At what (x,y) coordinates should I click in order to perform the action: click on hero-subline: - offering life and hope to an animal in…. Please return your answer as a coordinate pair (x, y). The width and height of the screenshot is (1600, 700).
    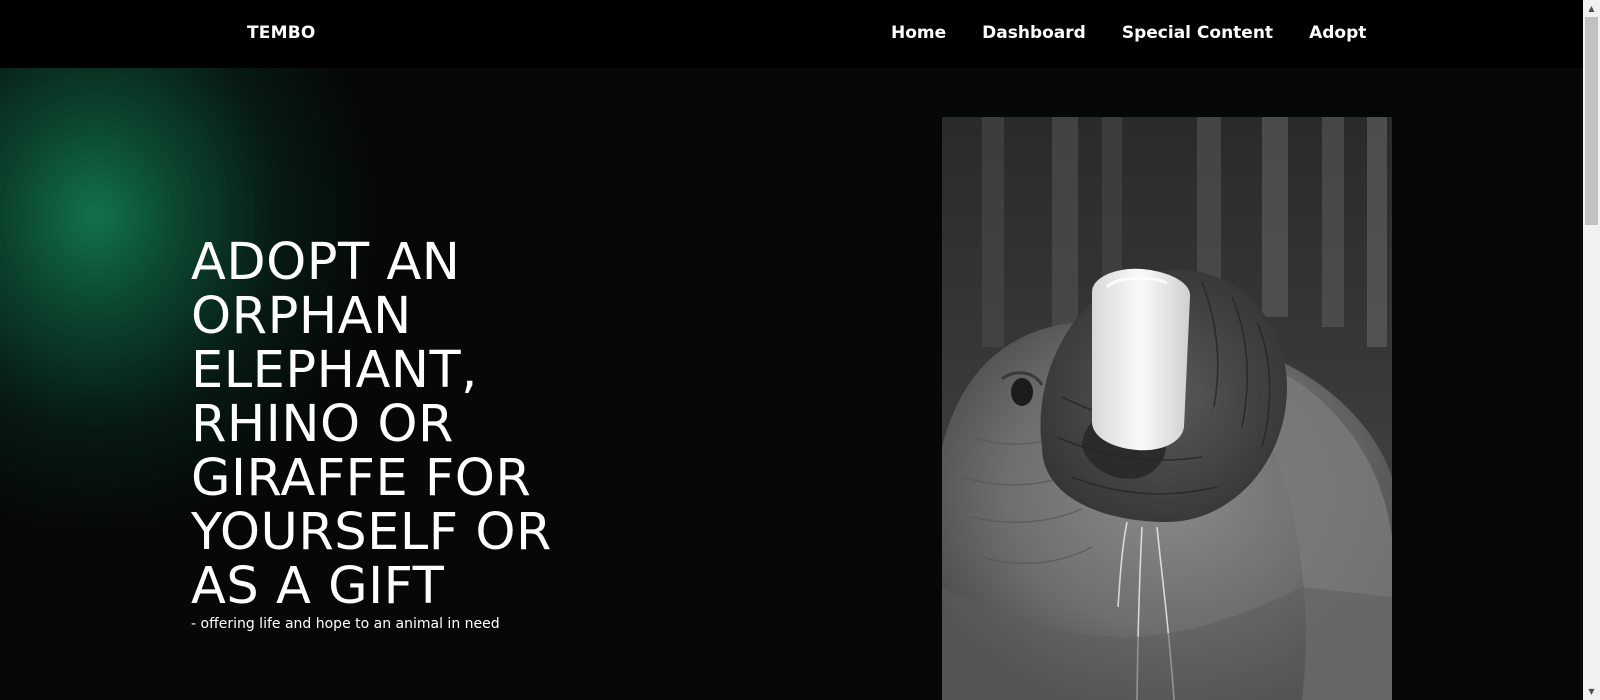
    Looking at the image, I should click on (345, 624).